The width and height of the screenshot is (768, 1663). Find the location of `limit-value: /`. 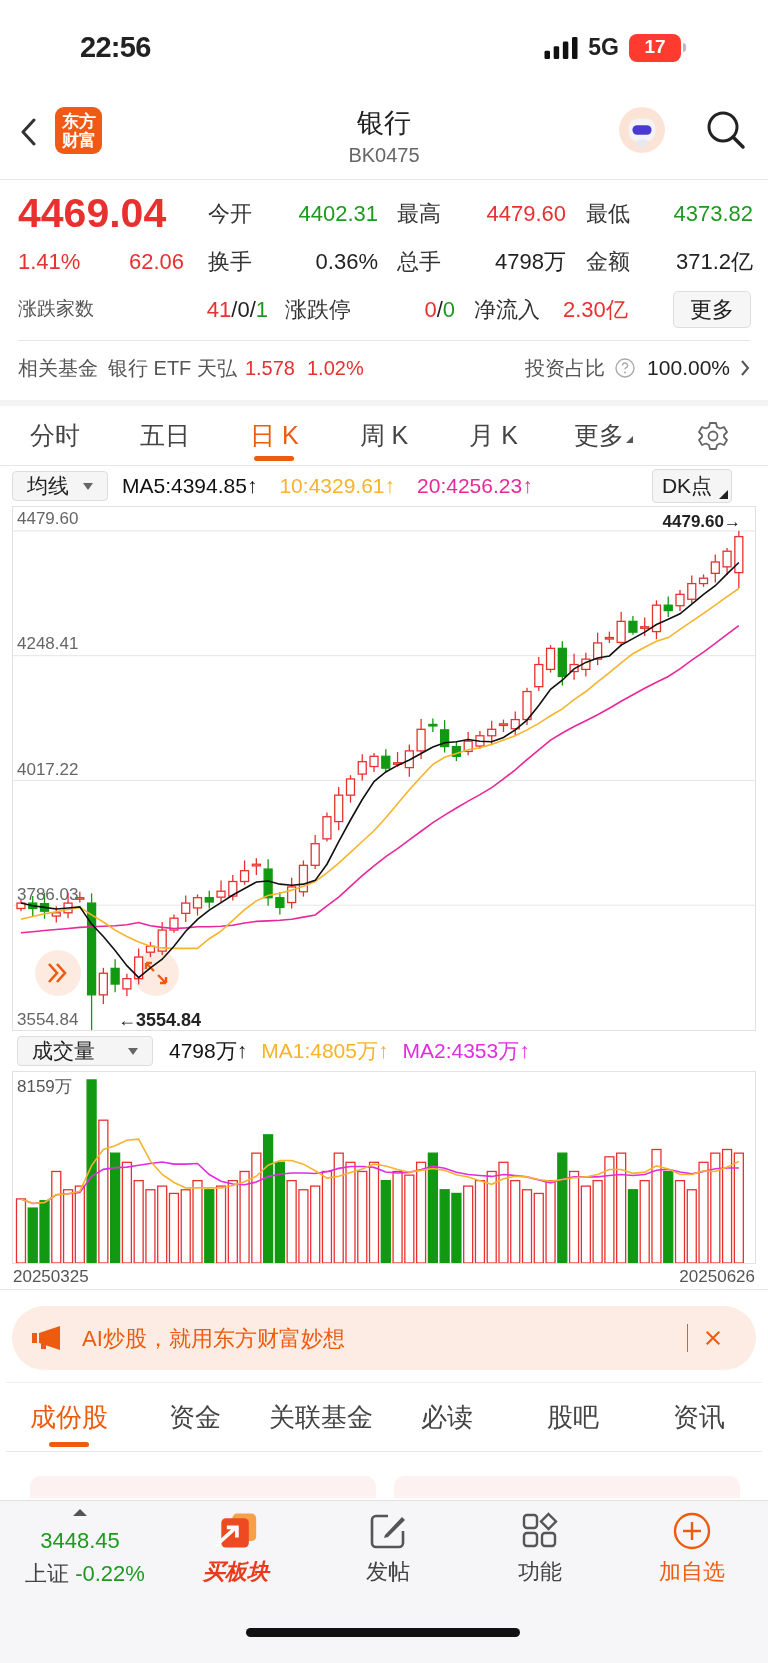

limit-value: / is located at coordinates (439, 309).